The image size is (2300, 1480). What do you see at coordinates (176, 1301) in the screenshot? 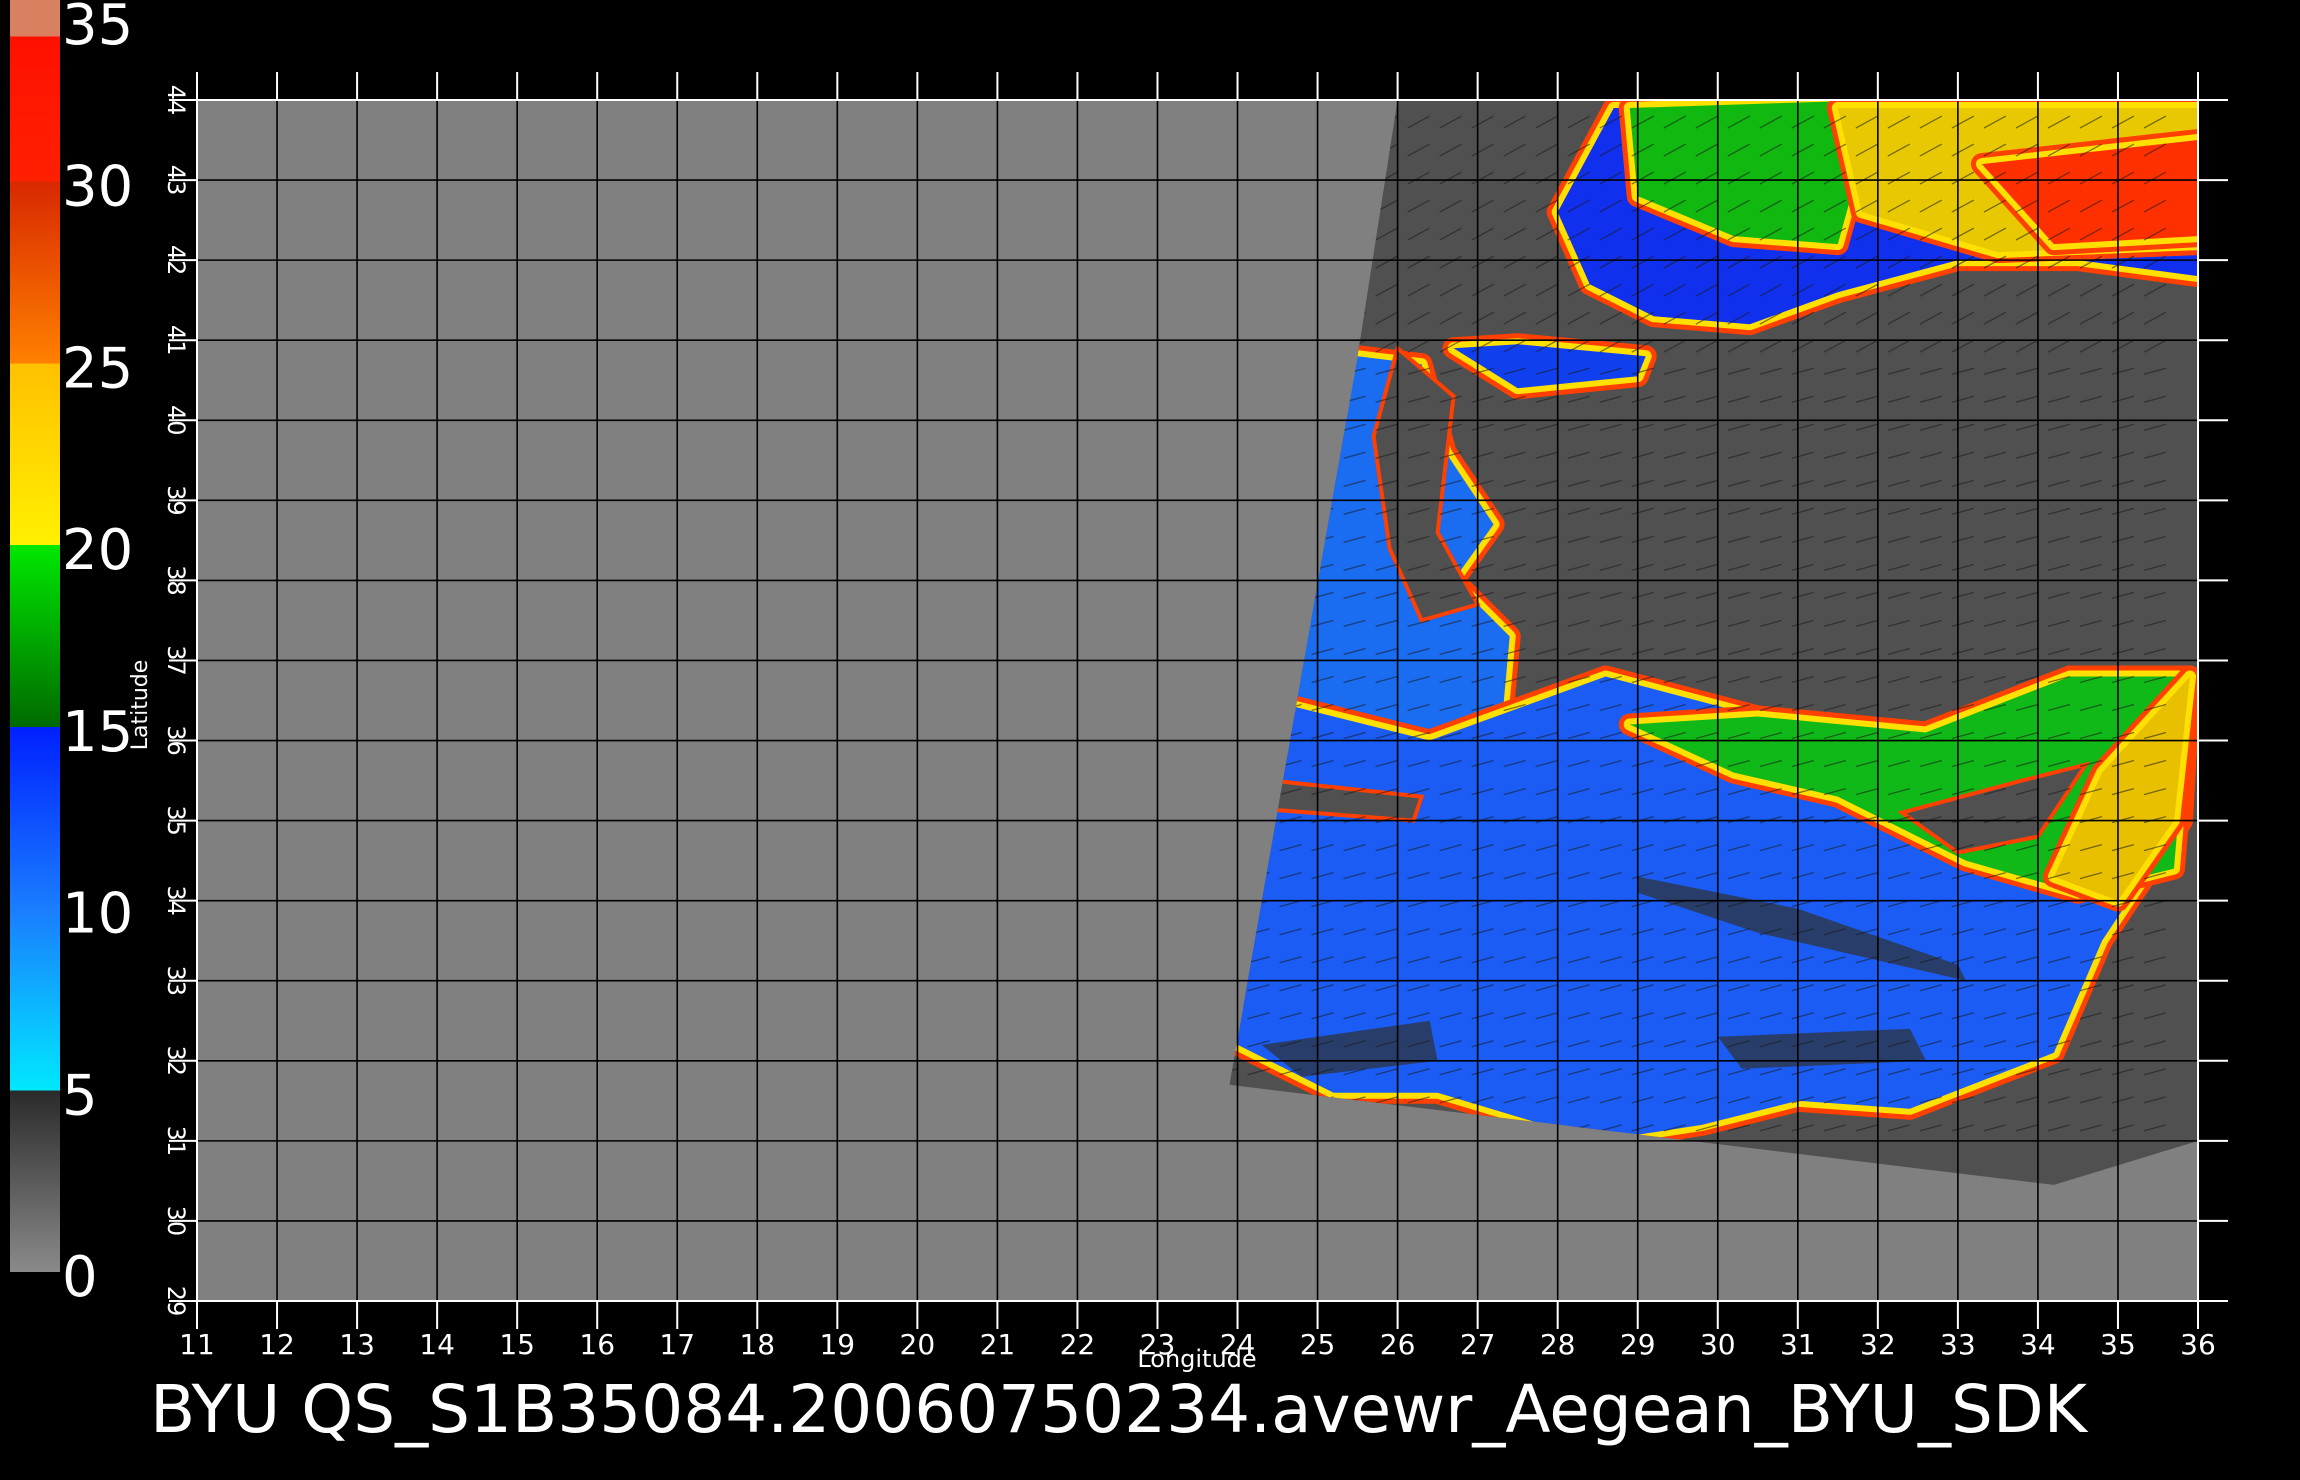
I see `latitude-tick-label: 29` at bounding box center [176, 1301].